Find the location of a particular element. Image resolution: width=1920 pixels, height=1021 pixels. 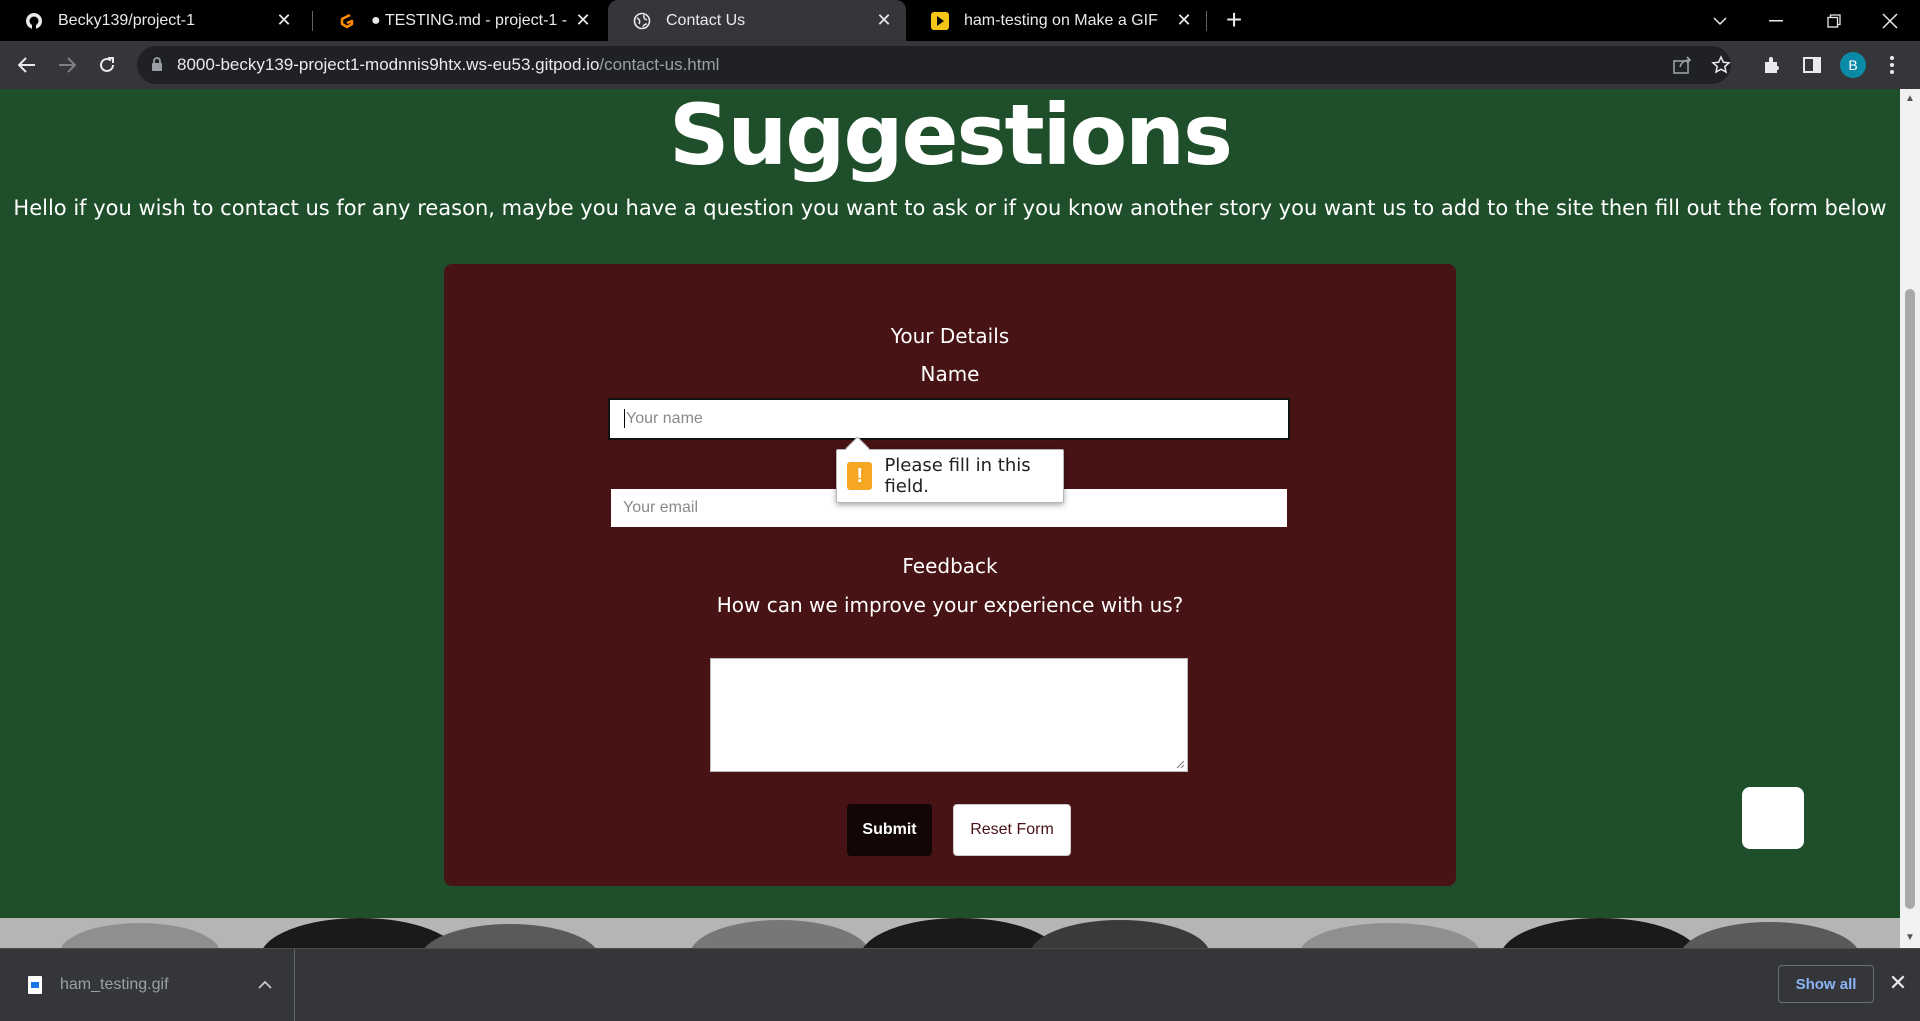

tab-github: Becky139/project-1 ✕ is located at coordinates (153, 20).